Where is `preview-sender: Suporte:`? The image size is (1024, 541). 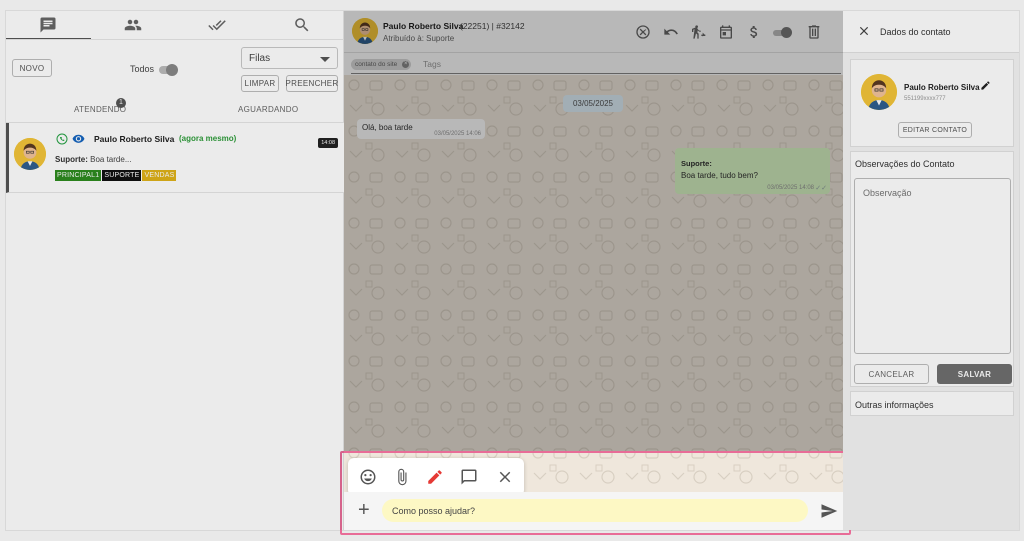 preview-sender: Suporte: is located at coordinates (71, 159).